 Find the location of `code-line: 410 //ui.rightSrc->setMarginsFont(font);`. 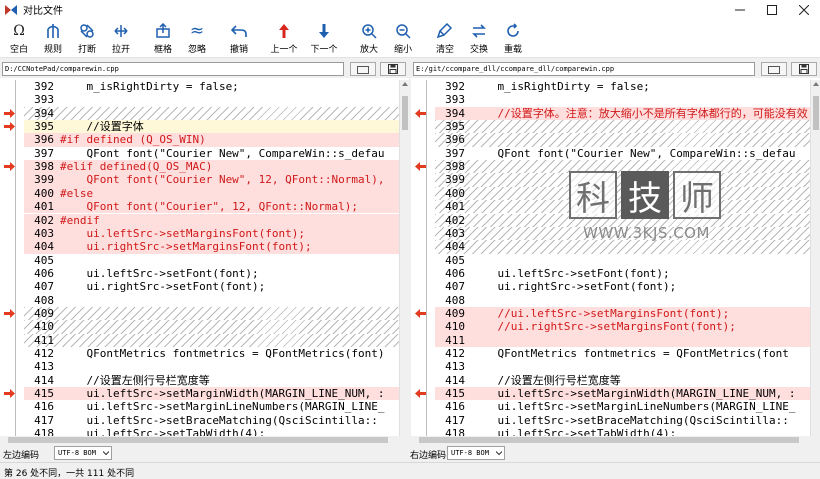

code-line: 410 //ui.rightSrc->setMarginsFont(font); is located at coordinates (622, 327).